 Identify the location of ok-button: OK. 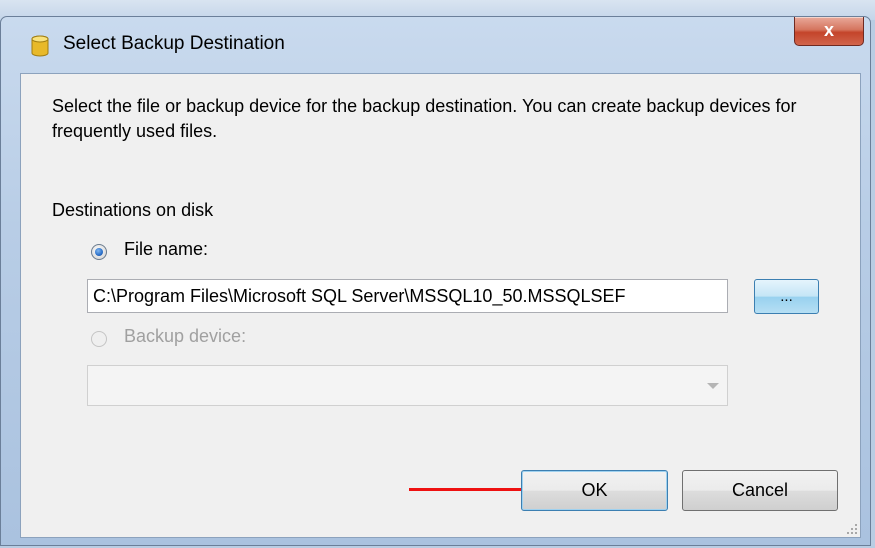
(594, 490).